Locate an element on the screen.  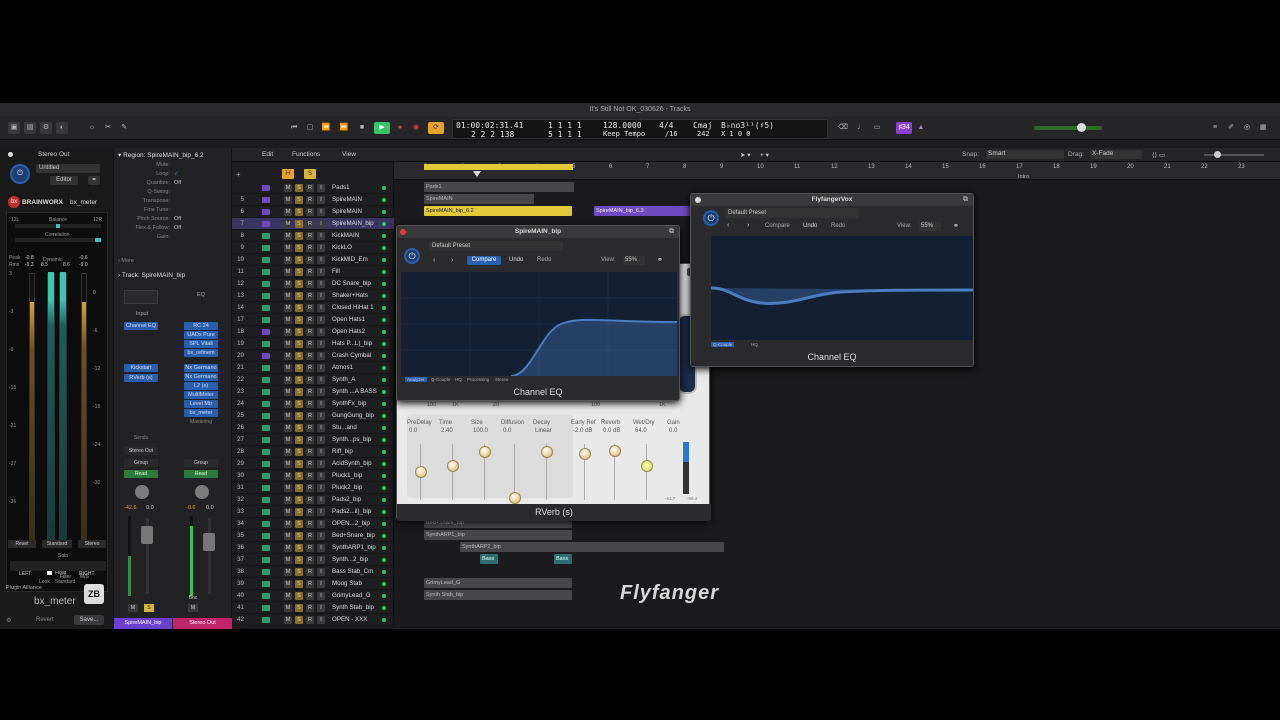
eq-thumbnail is located at coordinates (141, 297).